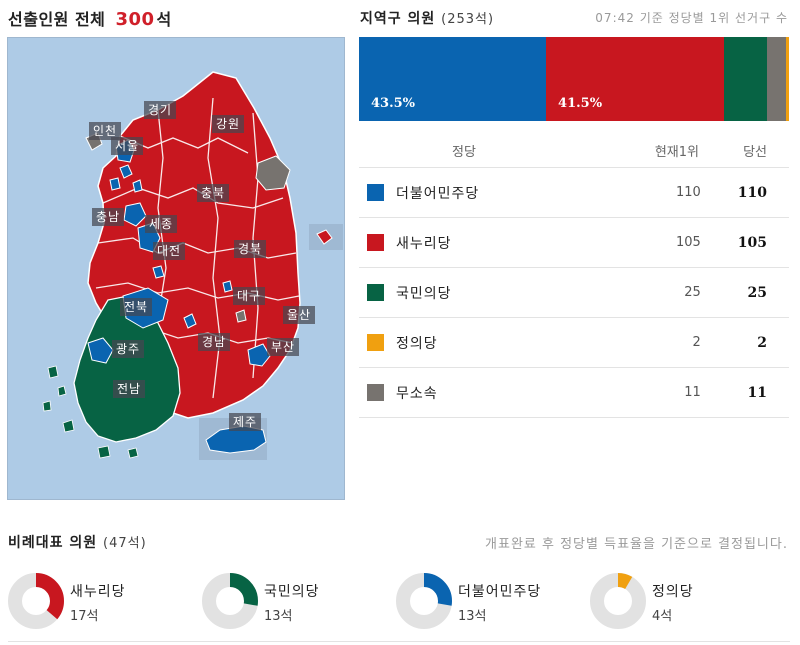 Image resolution: width=800 pixels, height=645 pixels. What do you see at coordinates (574, 193) in the screenshot?
I see `table-row: 더불어민주당 110 110` at bounding box center [574, 193].